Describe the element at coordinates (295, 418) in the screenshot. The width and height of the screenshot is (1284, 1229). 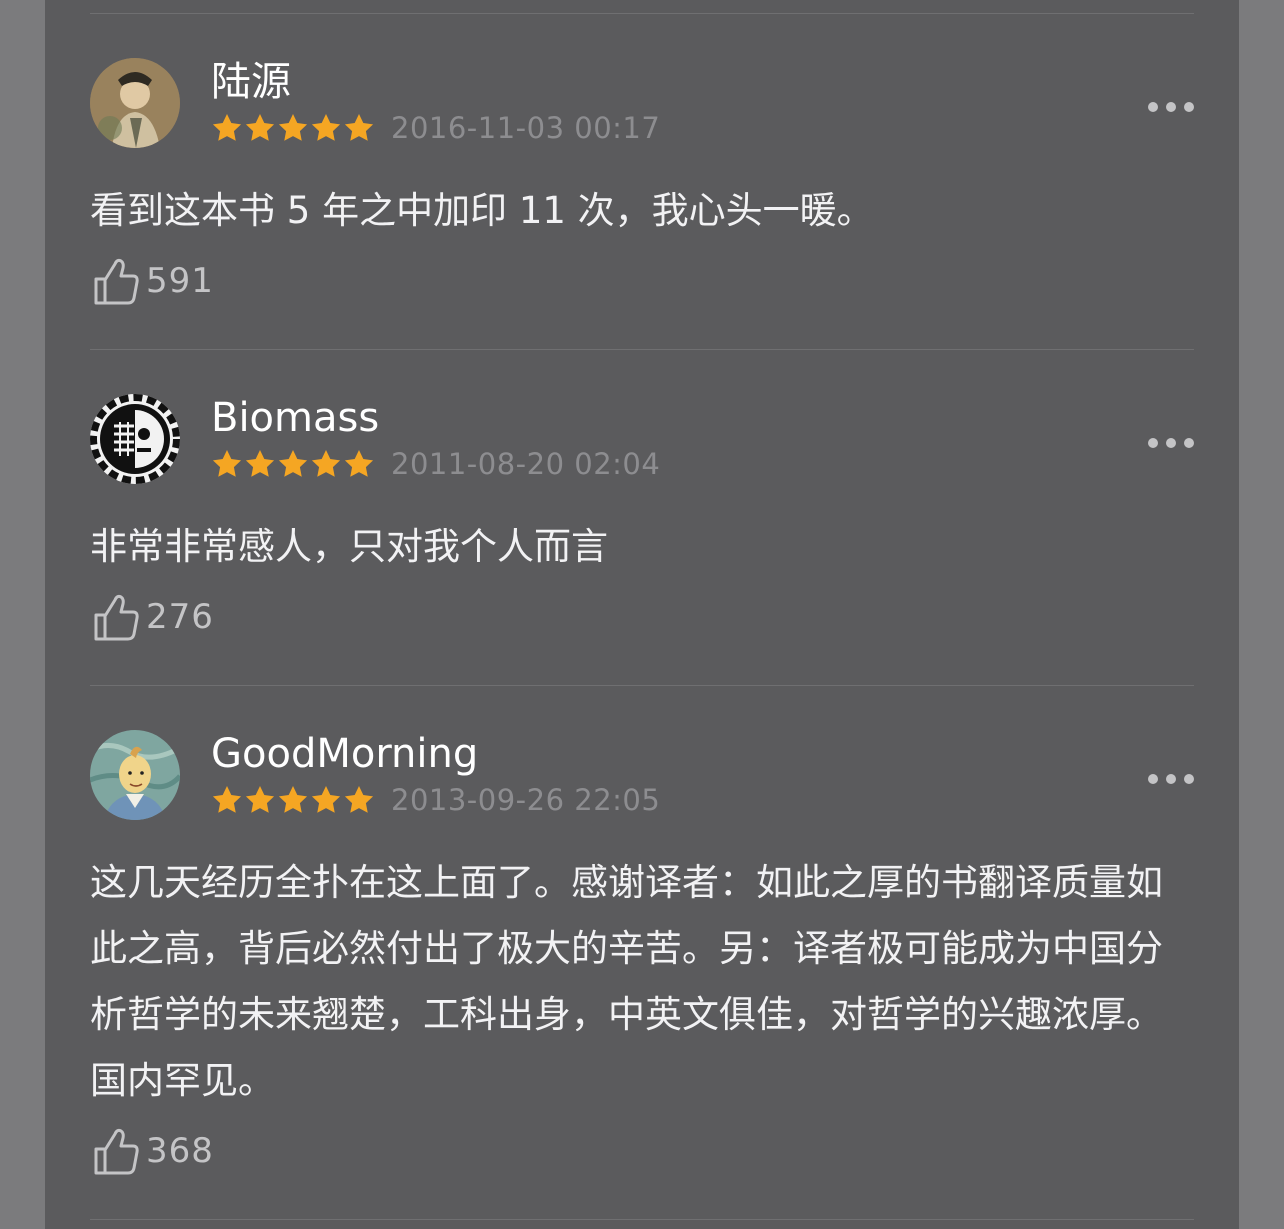
I see `username: Biomass` at that location.